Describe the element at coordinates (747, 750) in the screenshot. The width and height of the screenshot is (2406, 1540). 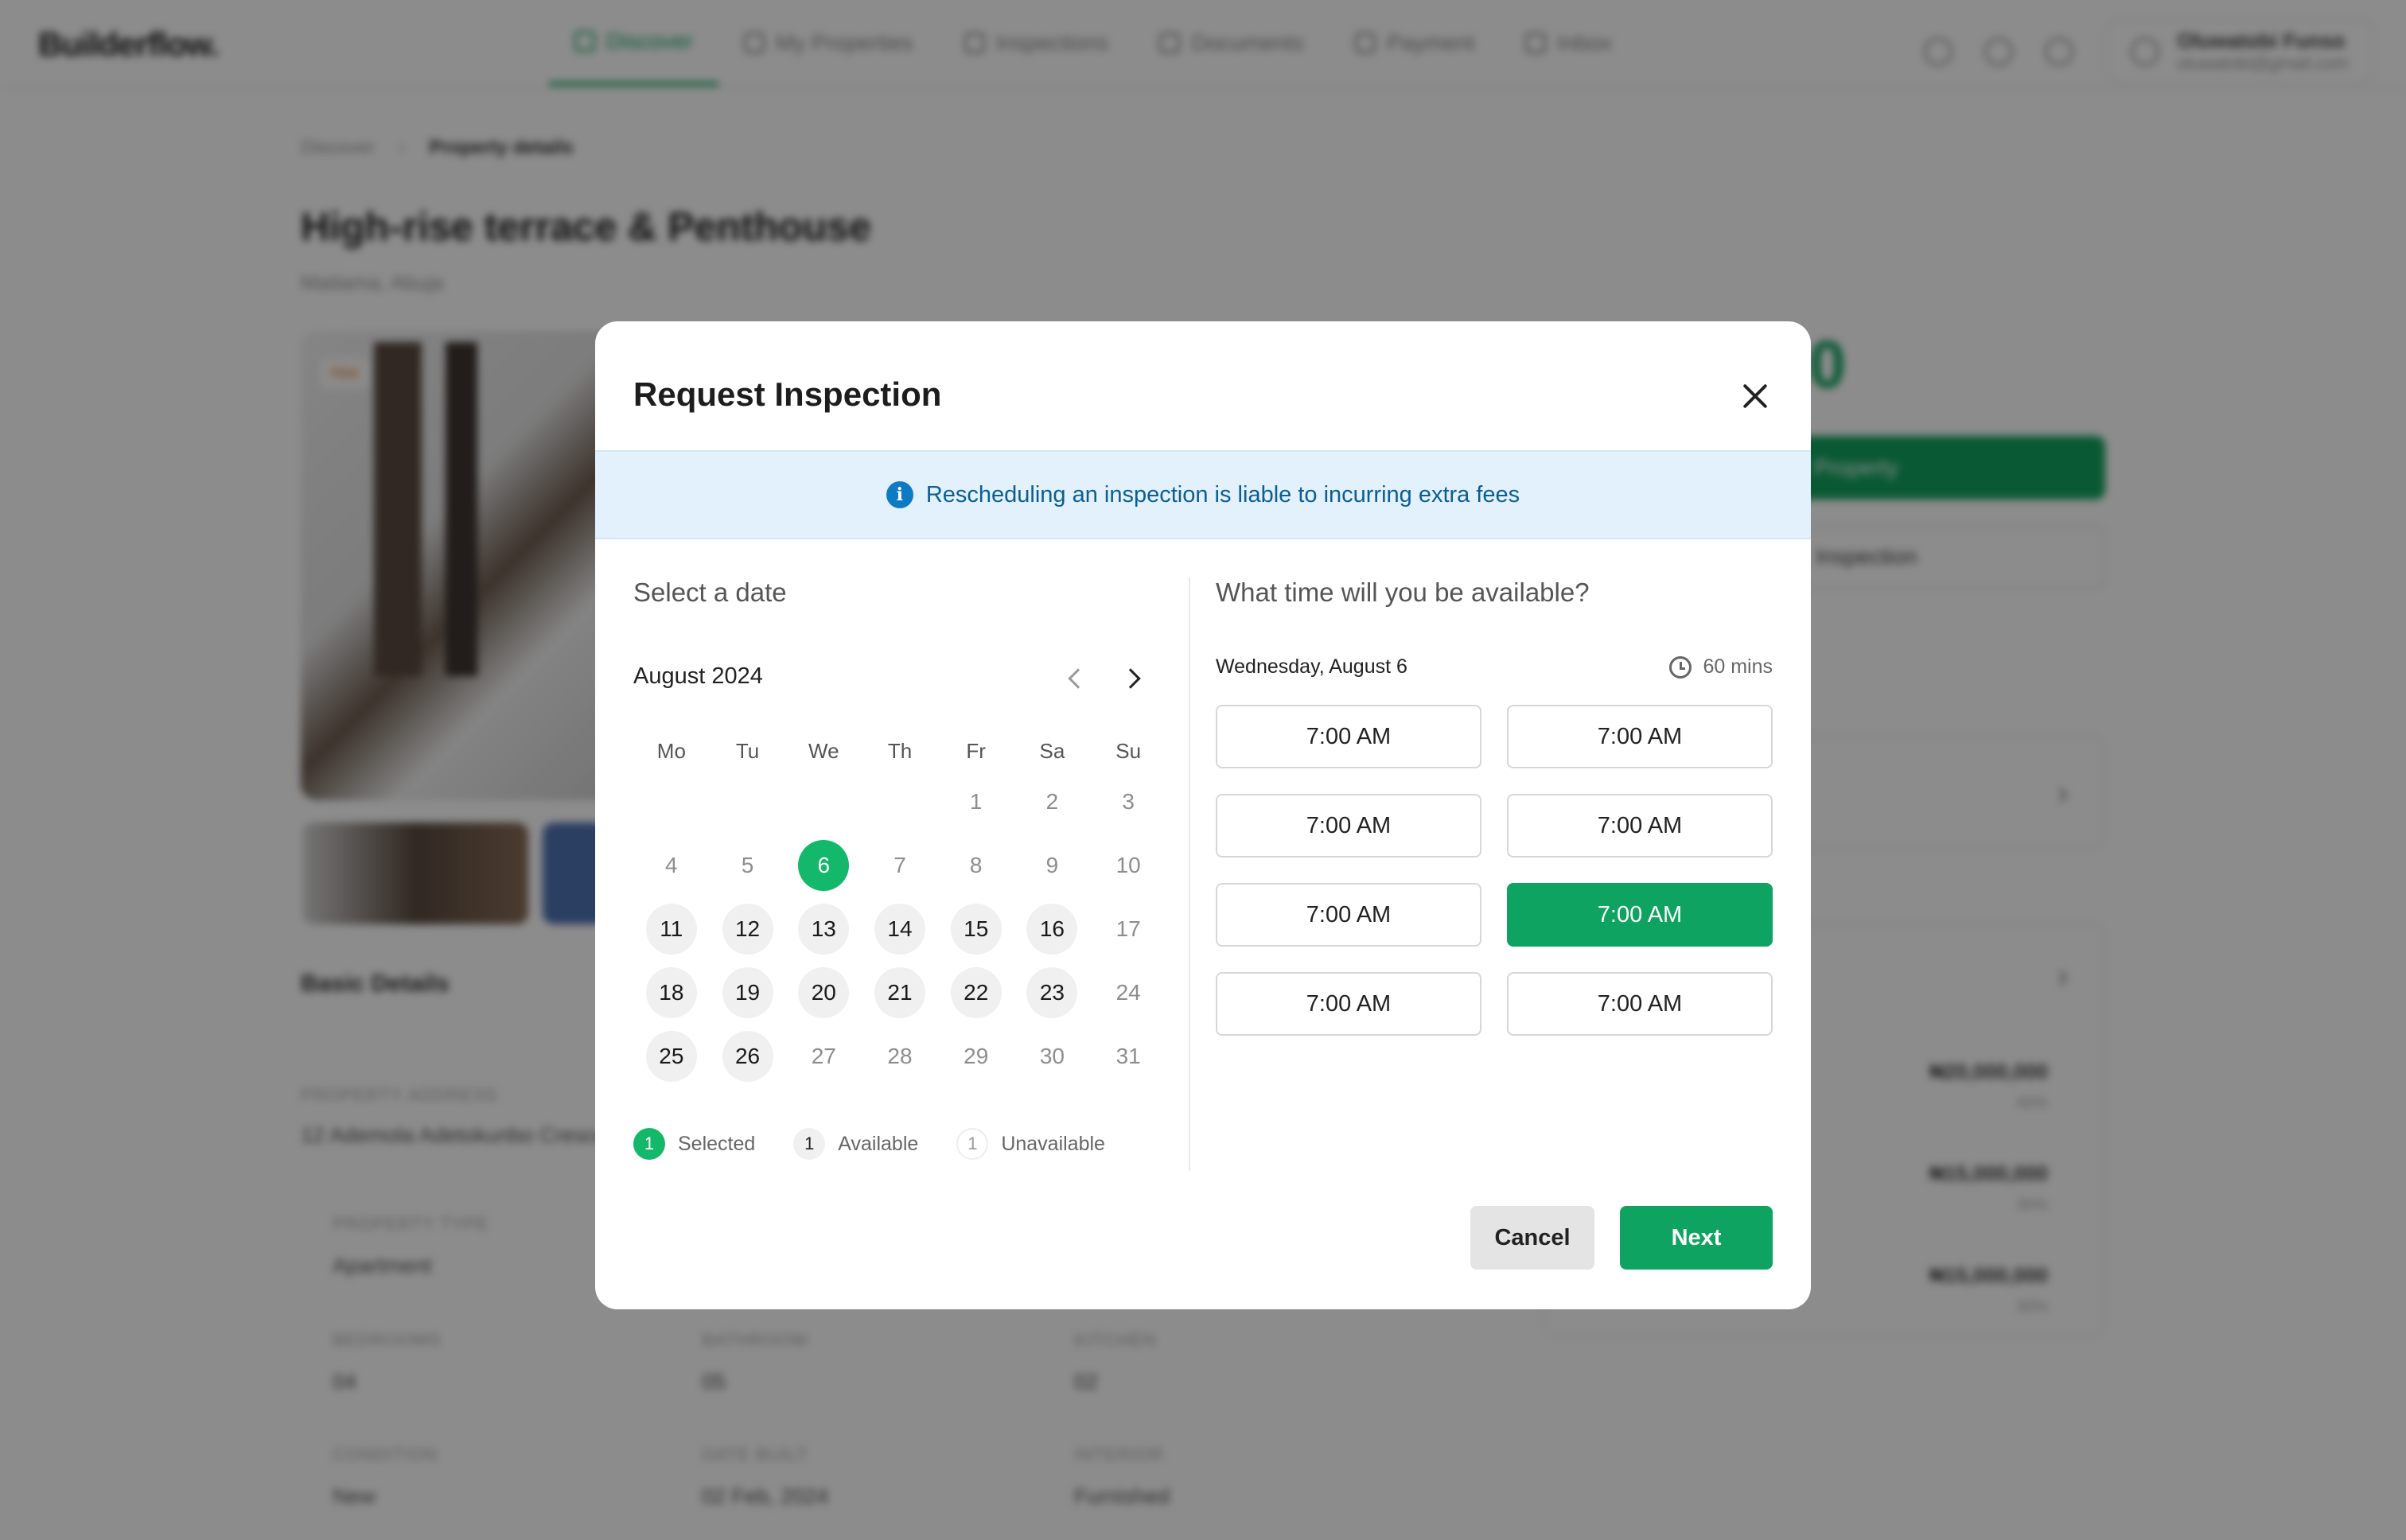
I see `weekday-label: Tu` at that location.